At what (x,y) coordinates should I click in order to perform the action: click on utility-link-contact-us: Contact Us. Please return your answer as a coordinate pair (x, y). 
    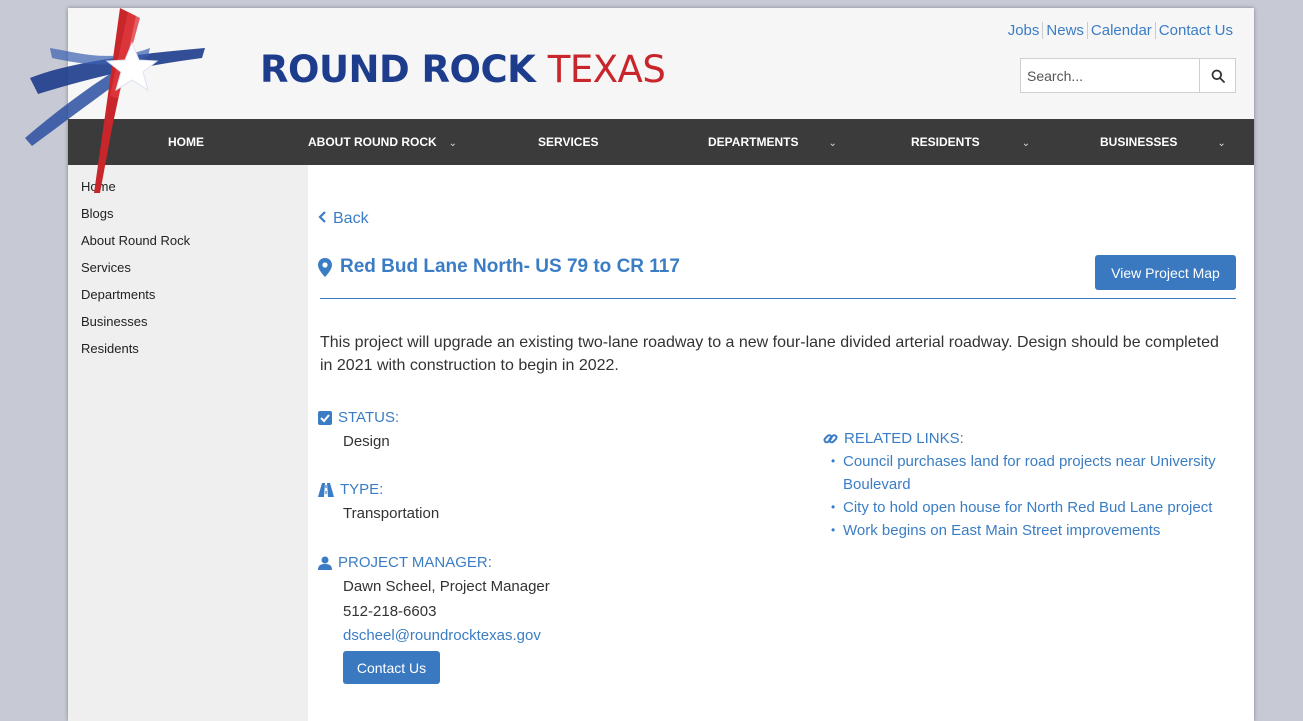
    Looking at the image, I should click on (1195, 30).